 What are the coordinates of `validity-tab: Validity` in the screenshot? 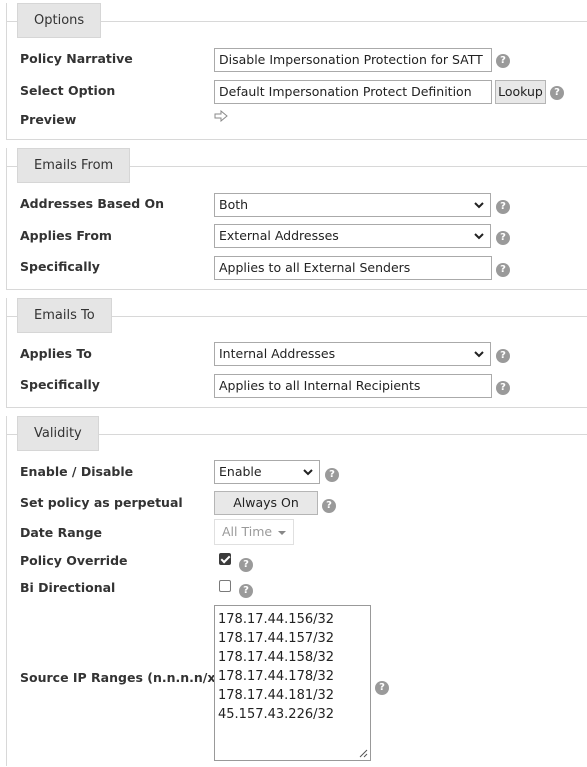 It's located at (58, 433).